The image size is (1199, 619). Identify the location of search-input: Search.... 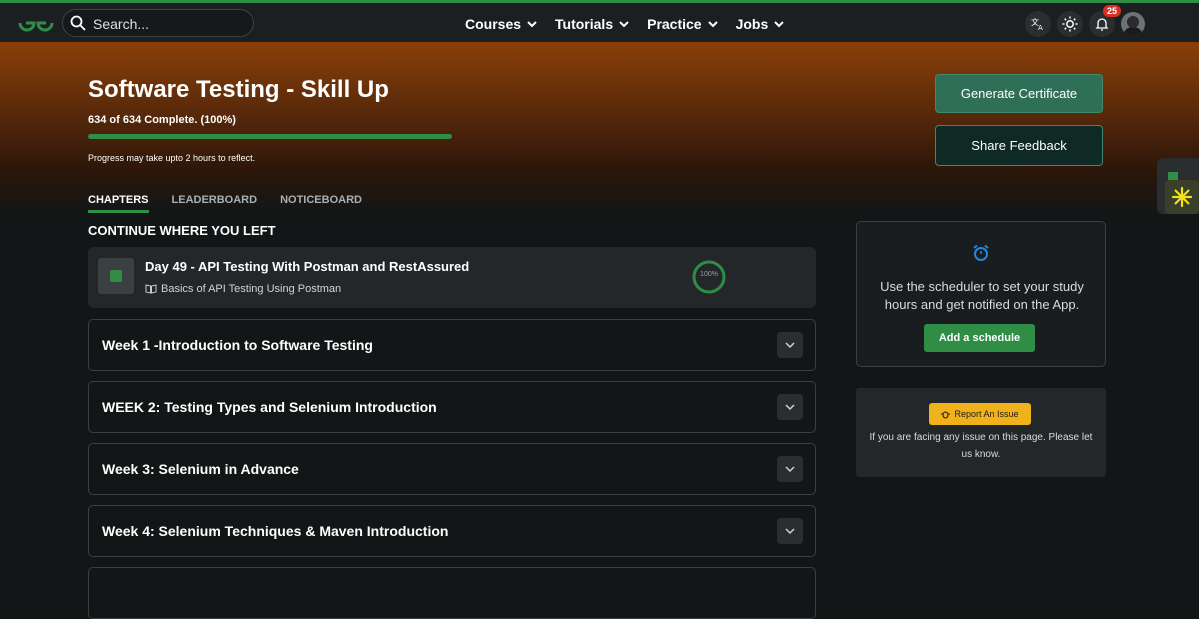
(121, 24).